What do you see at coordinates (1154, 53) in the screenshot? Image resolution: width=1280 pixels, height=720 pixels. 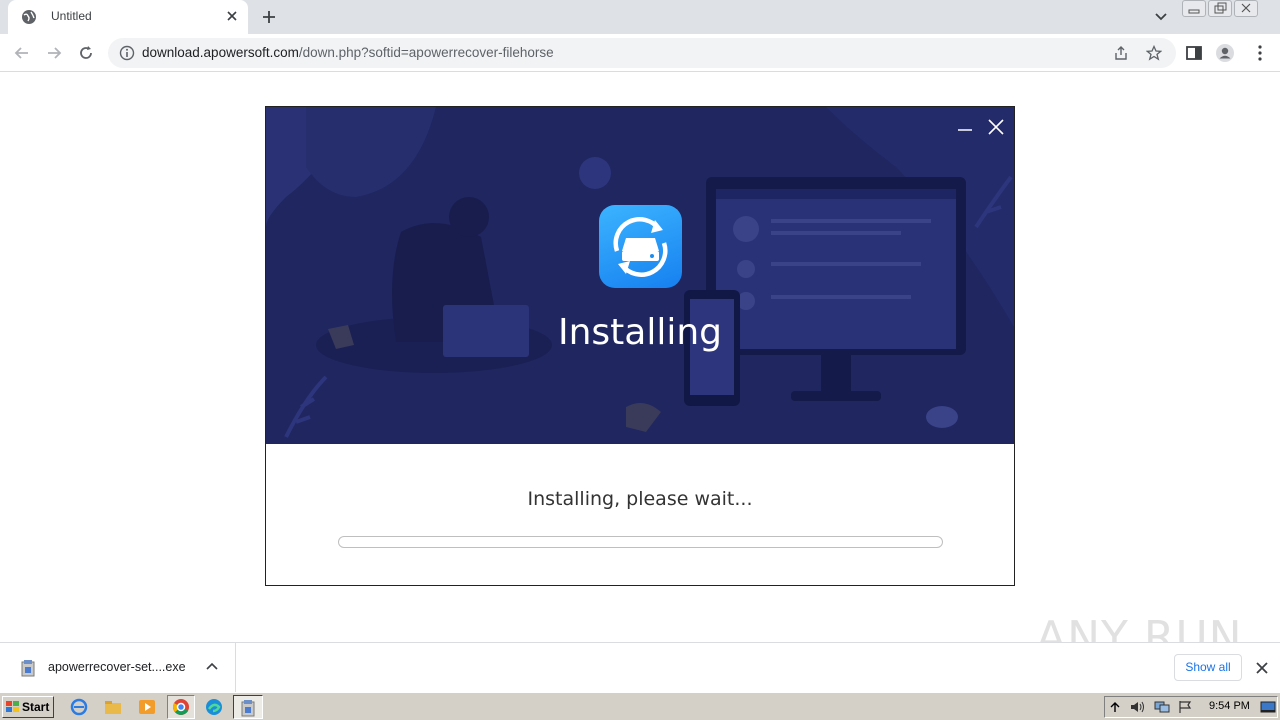 I see `star-icon` at bounding box center [1154, 53].